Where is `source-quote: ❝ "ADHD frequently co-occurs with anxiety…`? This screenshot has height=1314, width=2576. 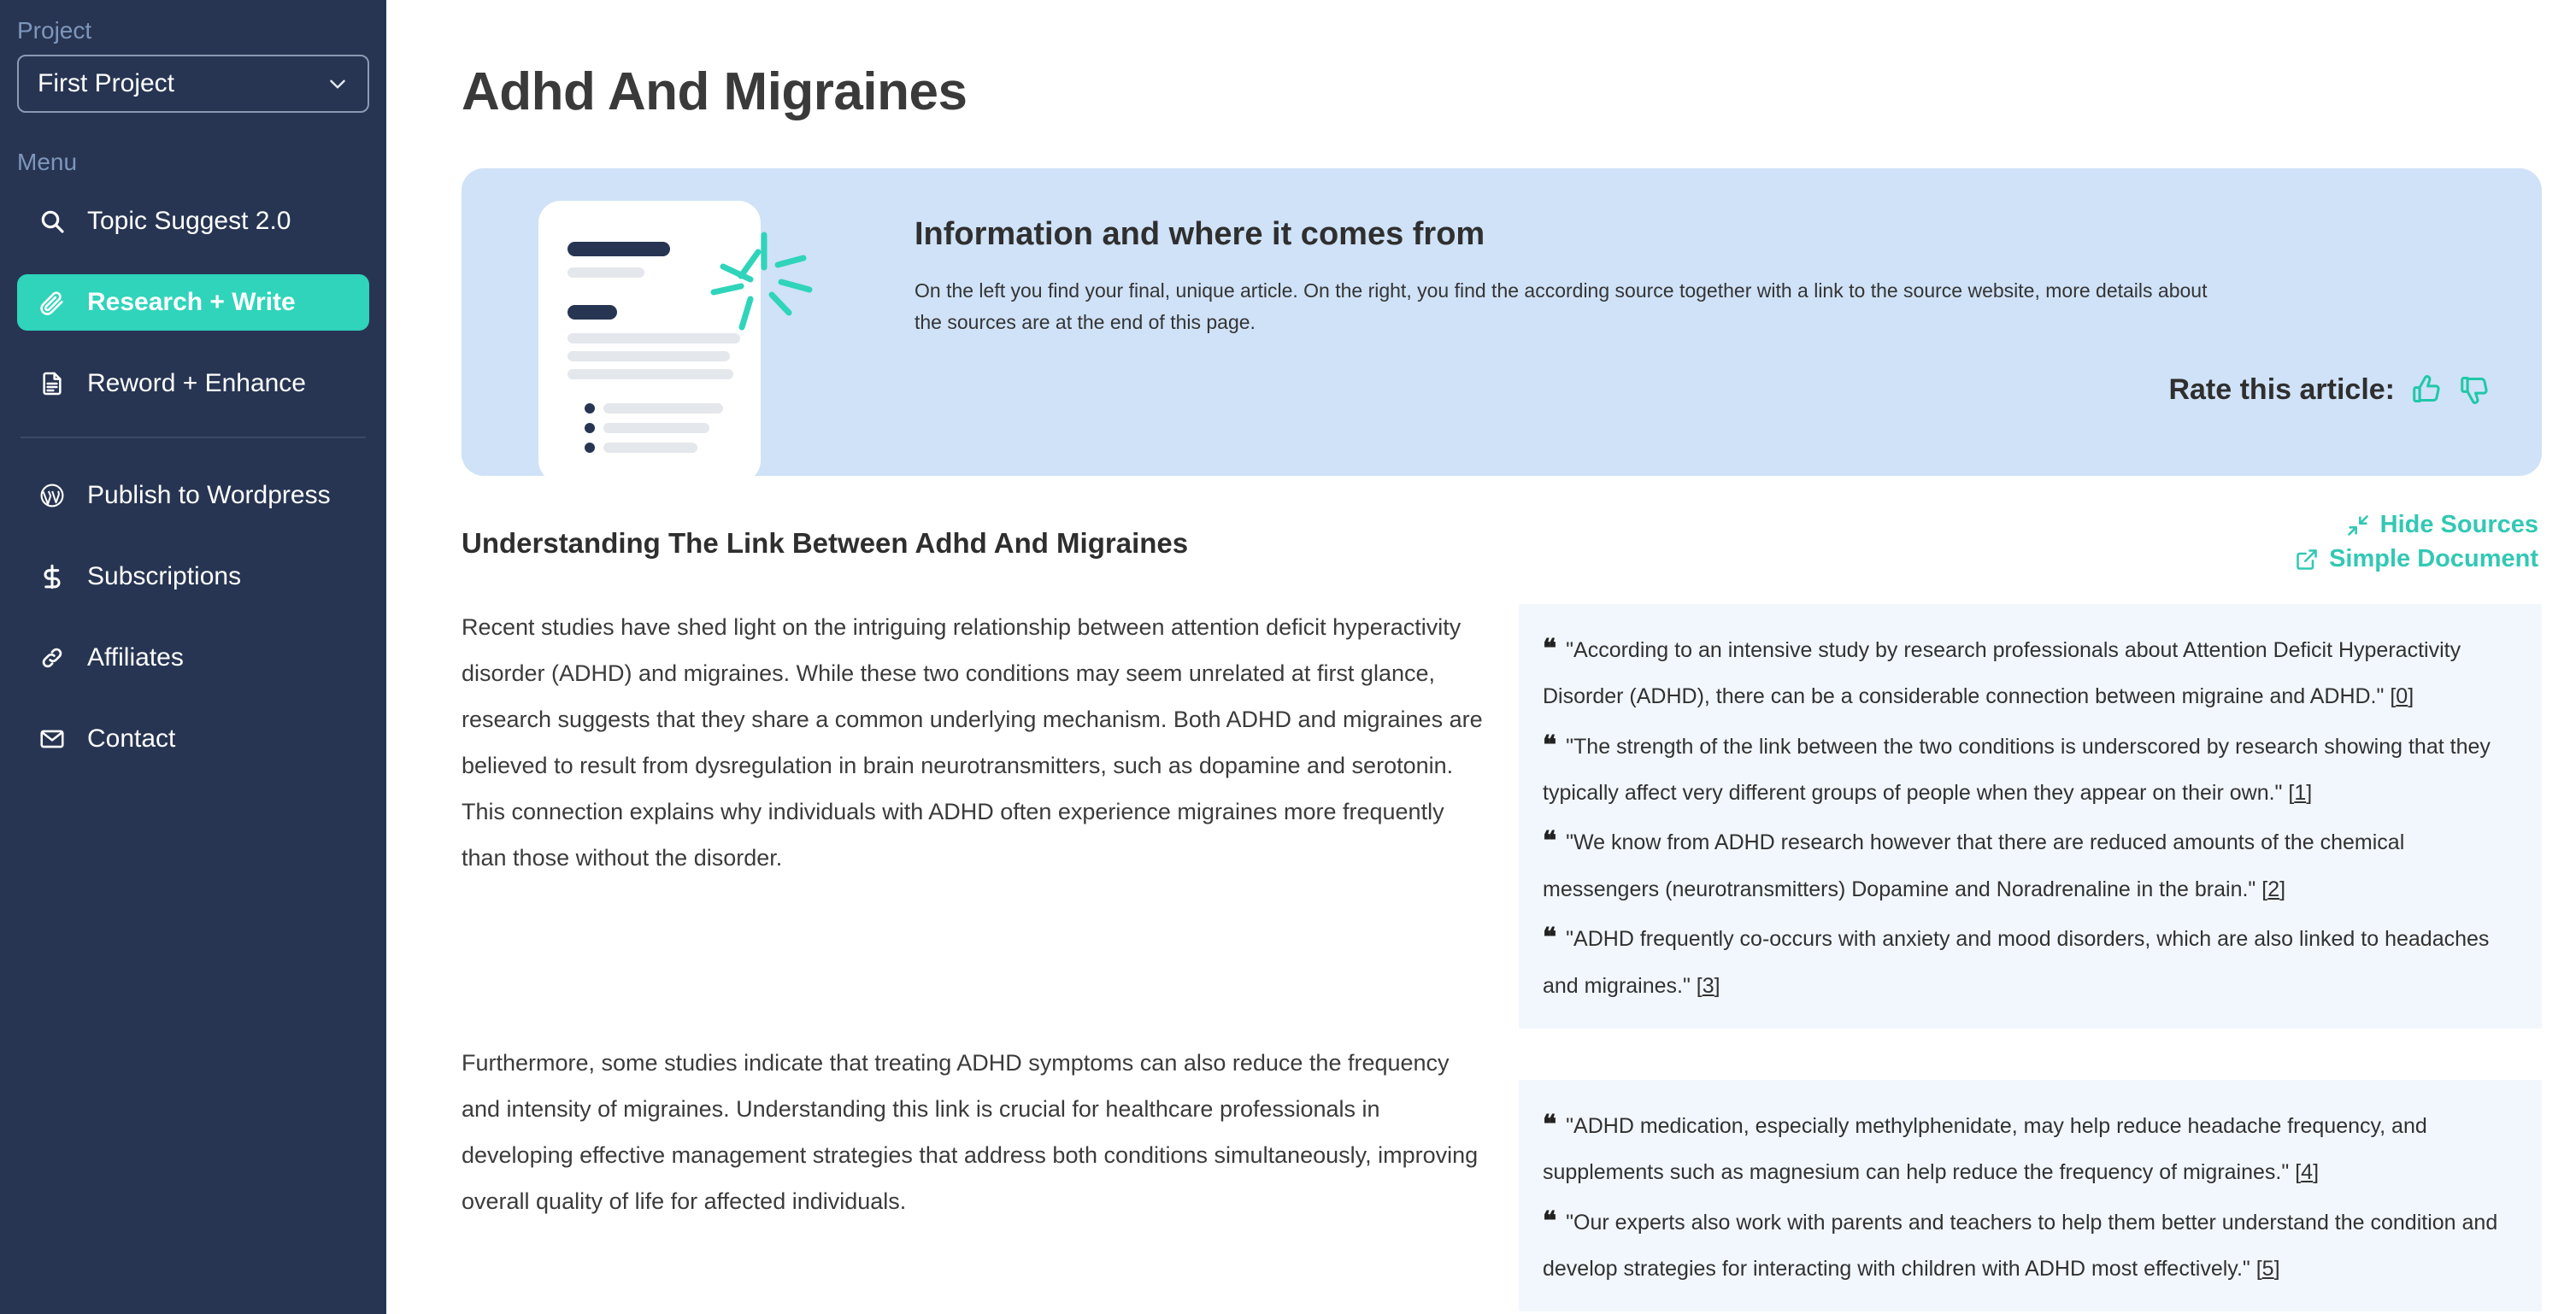
source-quote: ❝ "ADHD frequently co-occurs with anxiety… is located at coordinates (2016, 961).